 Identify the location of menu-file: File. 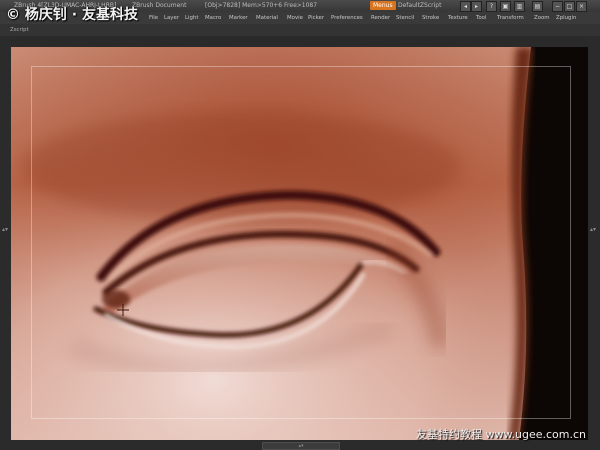
(153, 18).